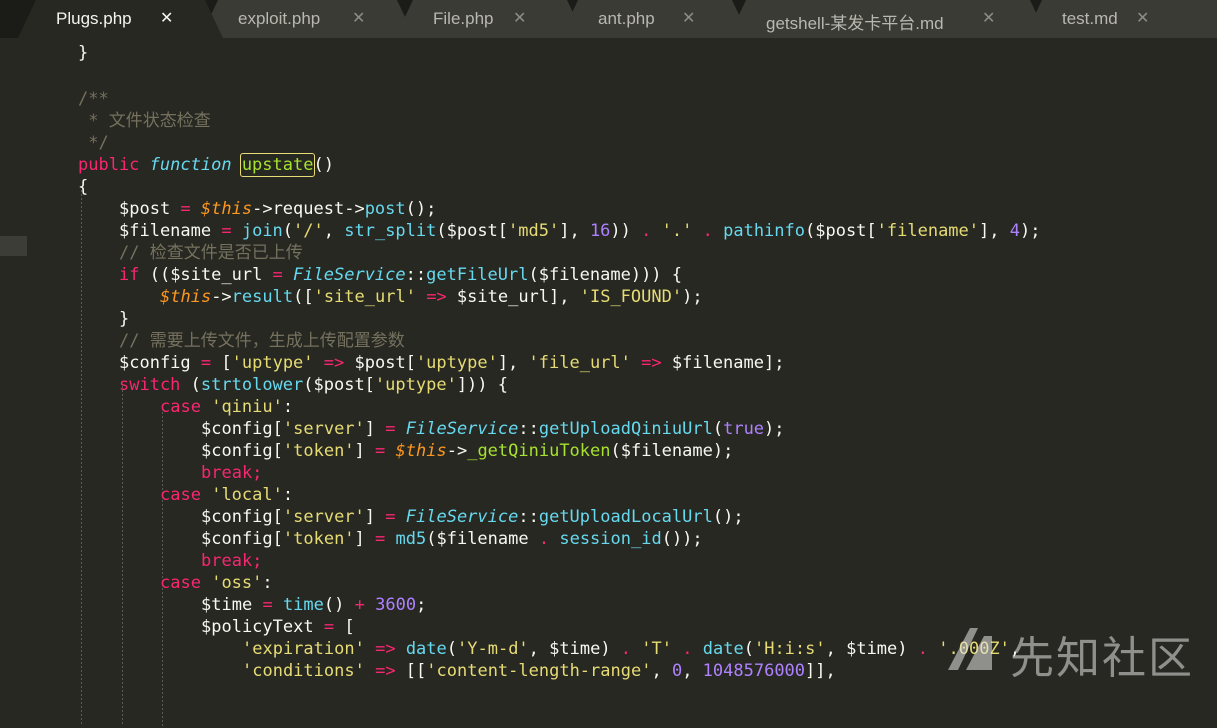  Describe the element at coordinates (463, 18) in the screenshot. I see `tab-label: File.php` at that location.